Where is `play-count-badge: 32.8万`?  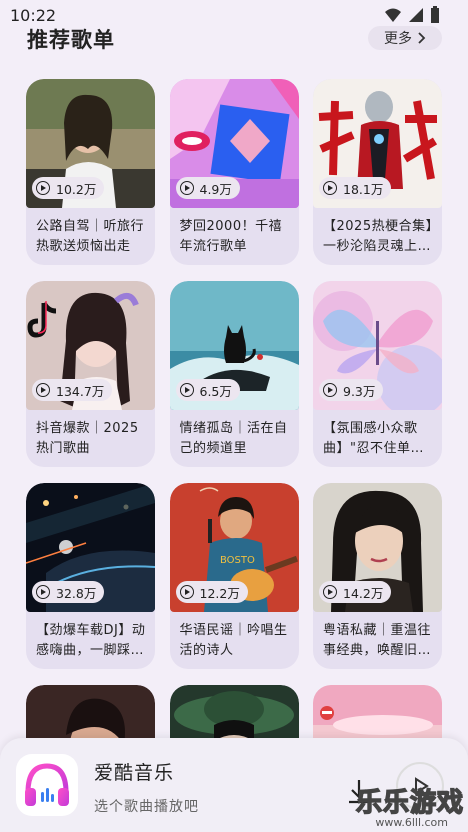 play-count-badge: 32.8万 is located at coordinates (68, 592).